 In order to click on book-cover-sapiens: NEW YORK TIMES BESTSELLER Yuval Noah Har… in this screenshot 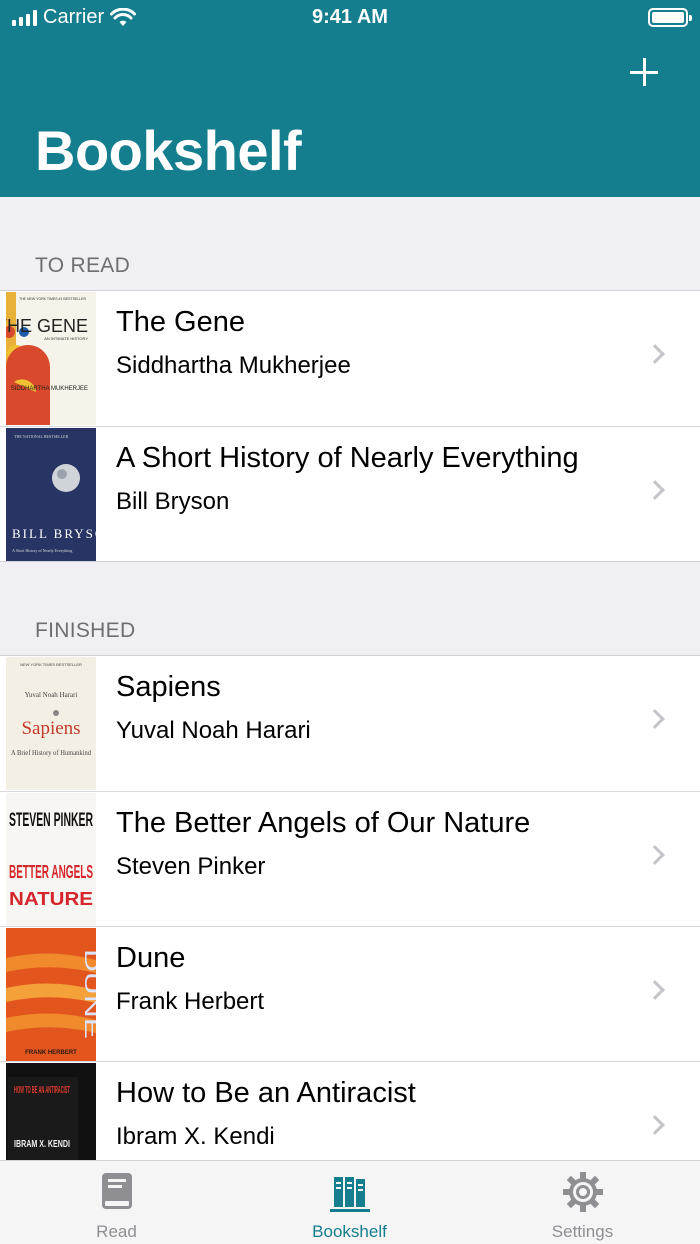, I will do `click(51, 723)`.